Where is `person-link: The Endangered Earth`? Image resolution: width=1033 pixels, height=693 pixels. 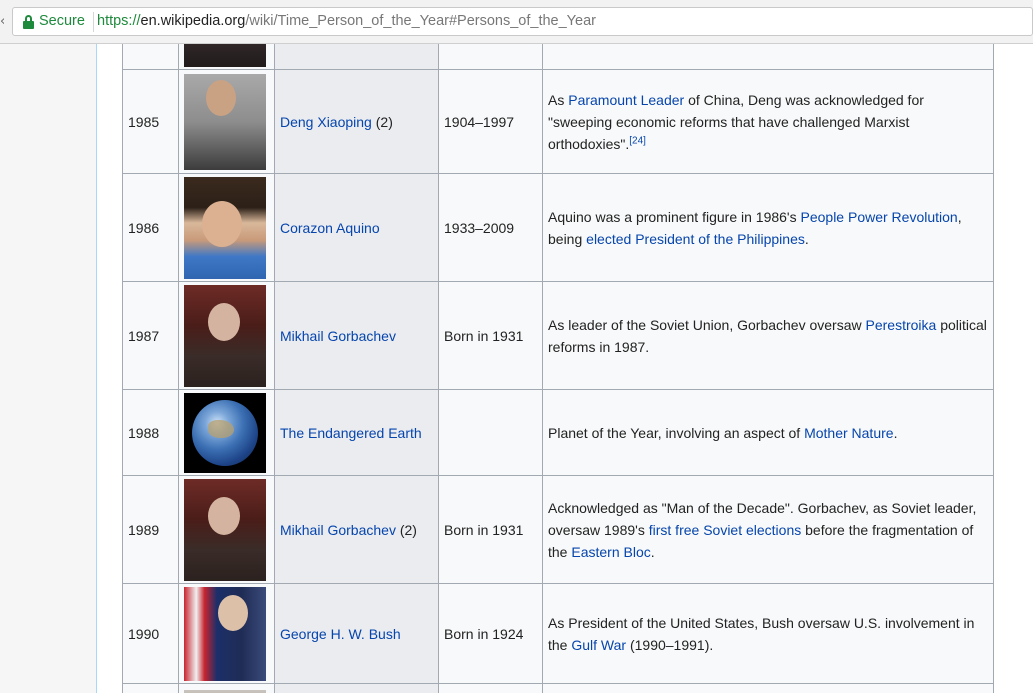
person-link: The Endangered Earth is located at coordinates (351, 433).